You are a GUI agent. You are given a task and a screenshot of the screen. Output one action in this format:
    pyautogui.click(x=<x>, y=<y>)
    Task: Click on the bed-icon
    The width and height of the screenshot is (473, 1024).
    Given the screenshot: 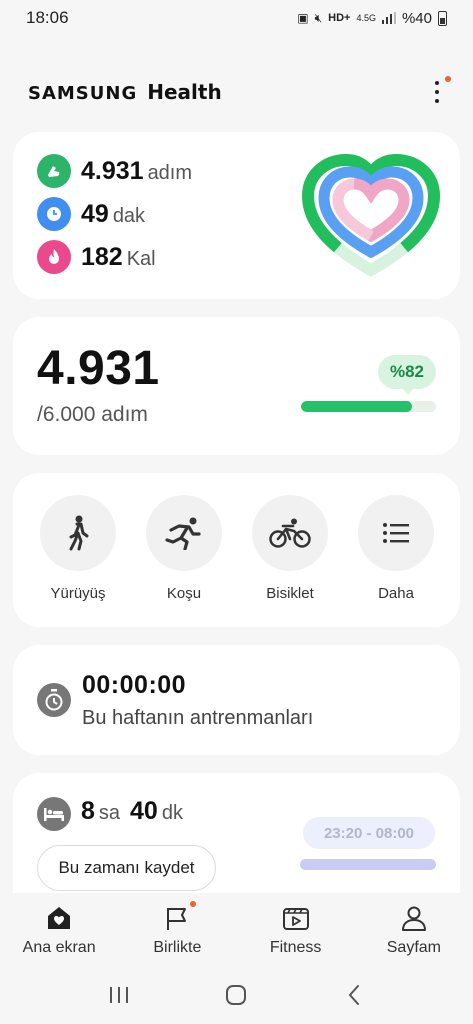 What is the action you would take?
    pyautogui.click(x=54, y=814)
    